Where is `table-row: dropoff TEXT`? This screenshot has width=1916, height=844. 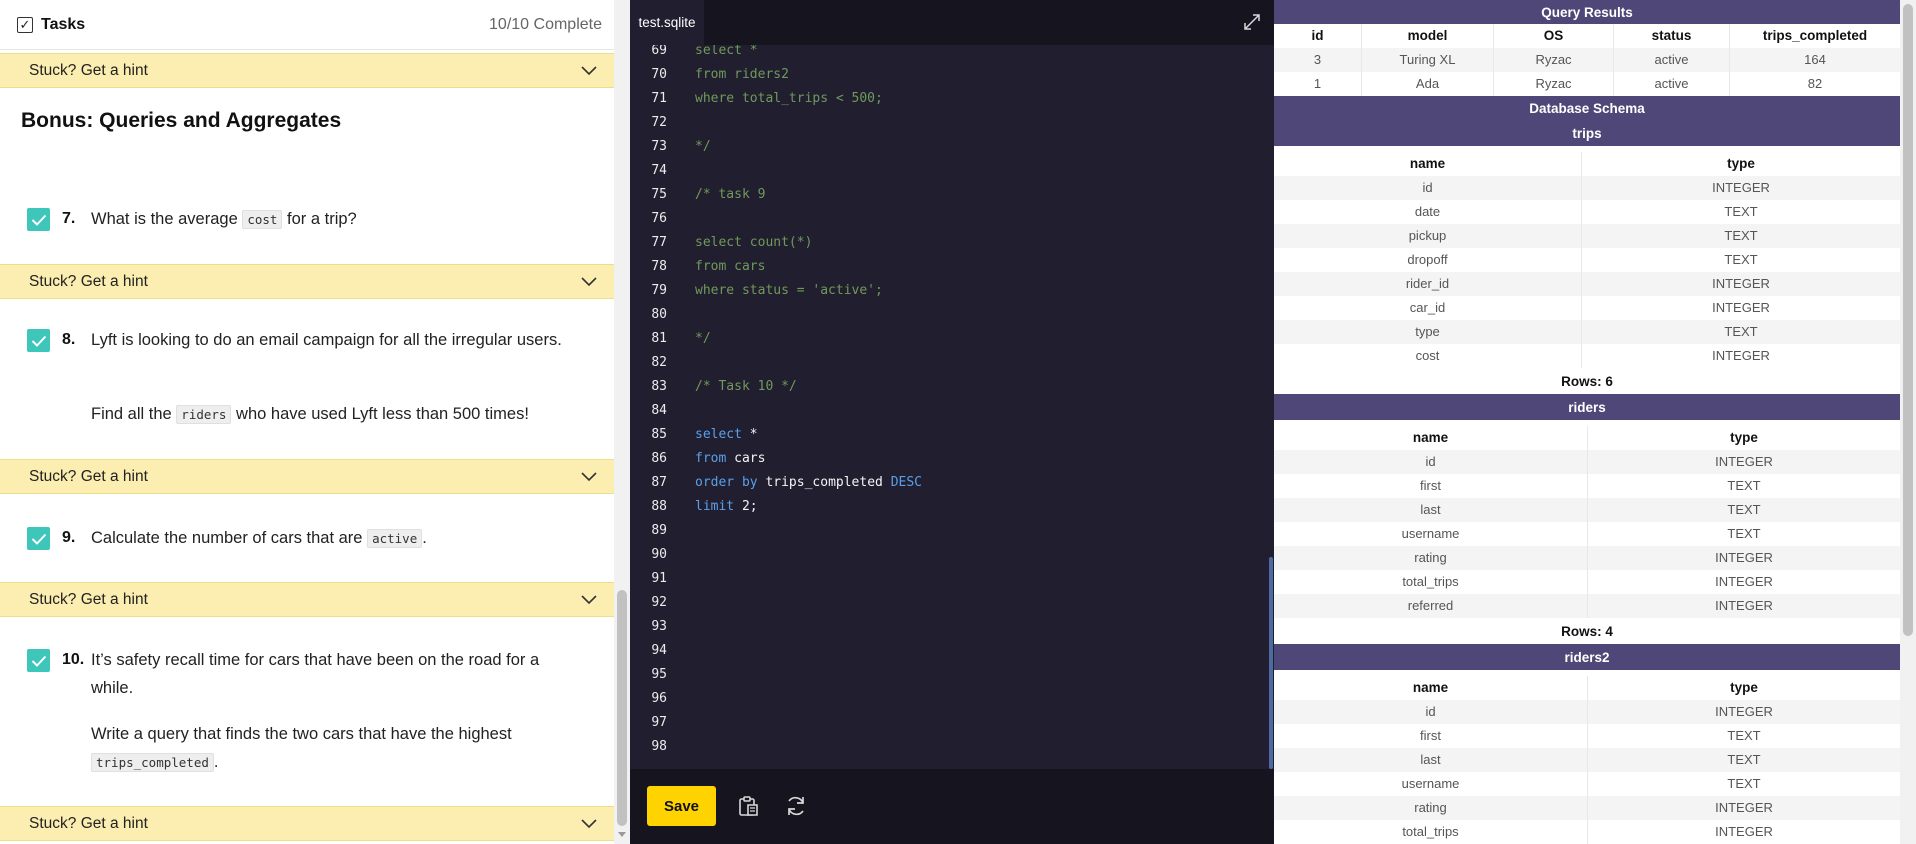
table-row: dropoff TEXT is located at coordinates (1587, 260).